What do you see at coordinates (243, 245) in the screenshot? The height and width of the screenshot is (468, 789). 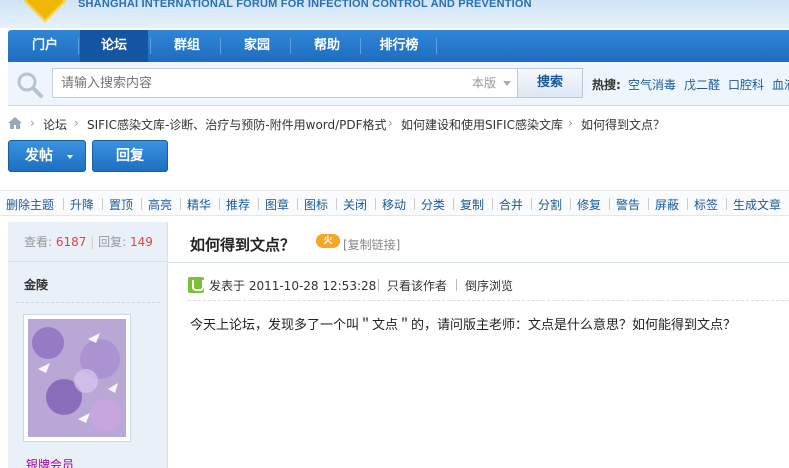 I see `thread-title: 如何得到文点？` at bounding box center [243, 245].